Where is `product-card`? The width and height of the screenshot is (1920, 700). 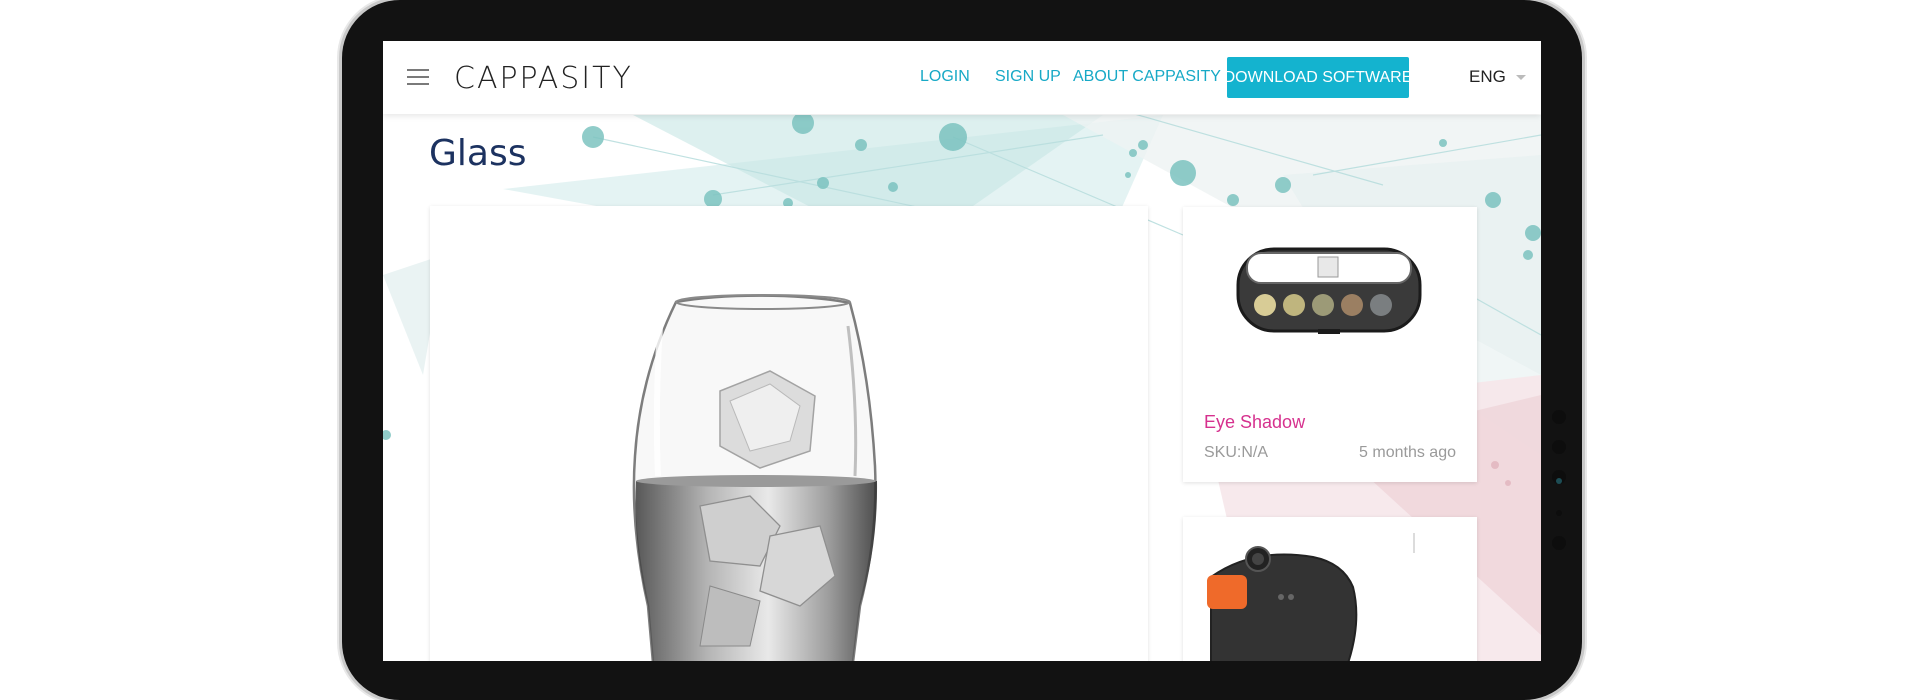 product-card is located at coordinates (1330, 589).